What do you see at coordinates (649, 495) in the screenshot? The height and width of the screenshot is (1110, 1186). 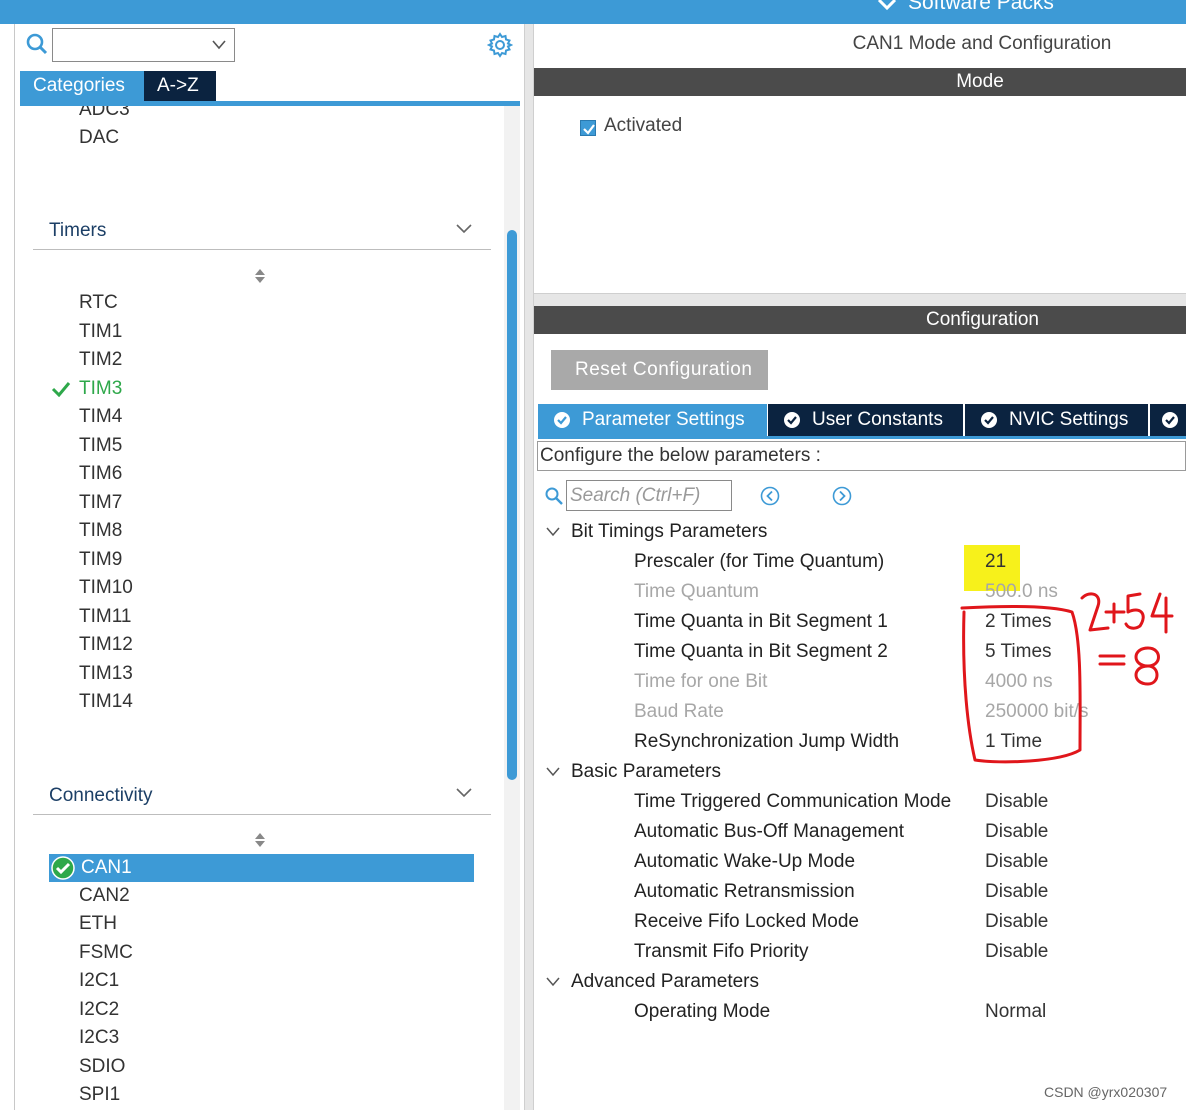 I see `parameter-search-input: Search (Ctrl+F)` at bounding box center [649, 495].